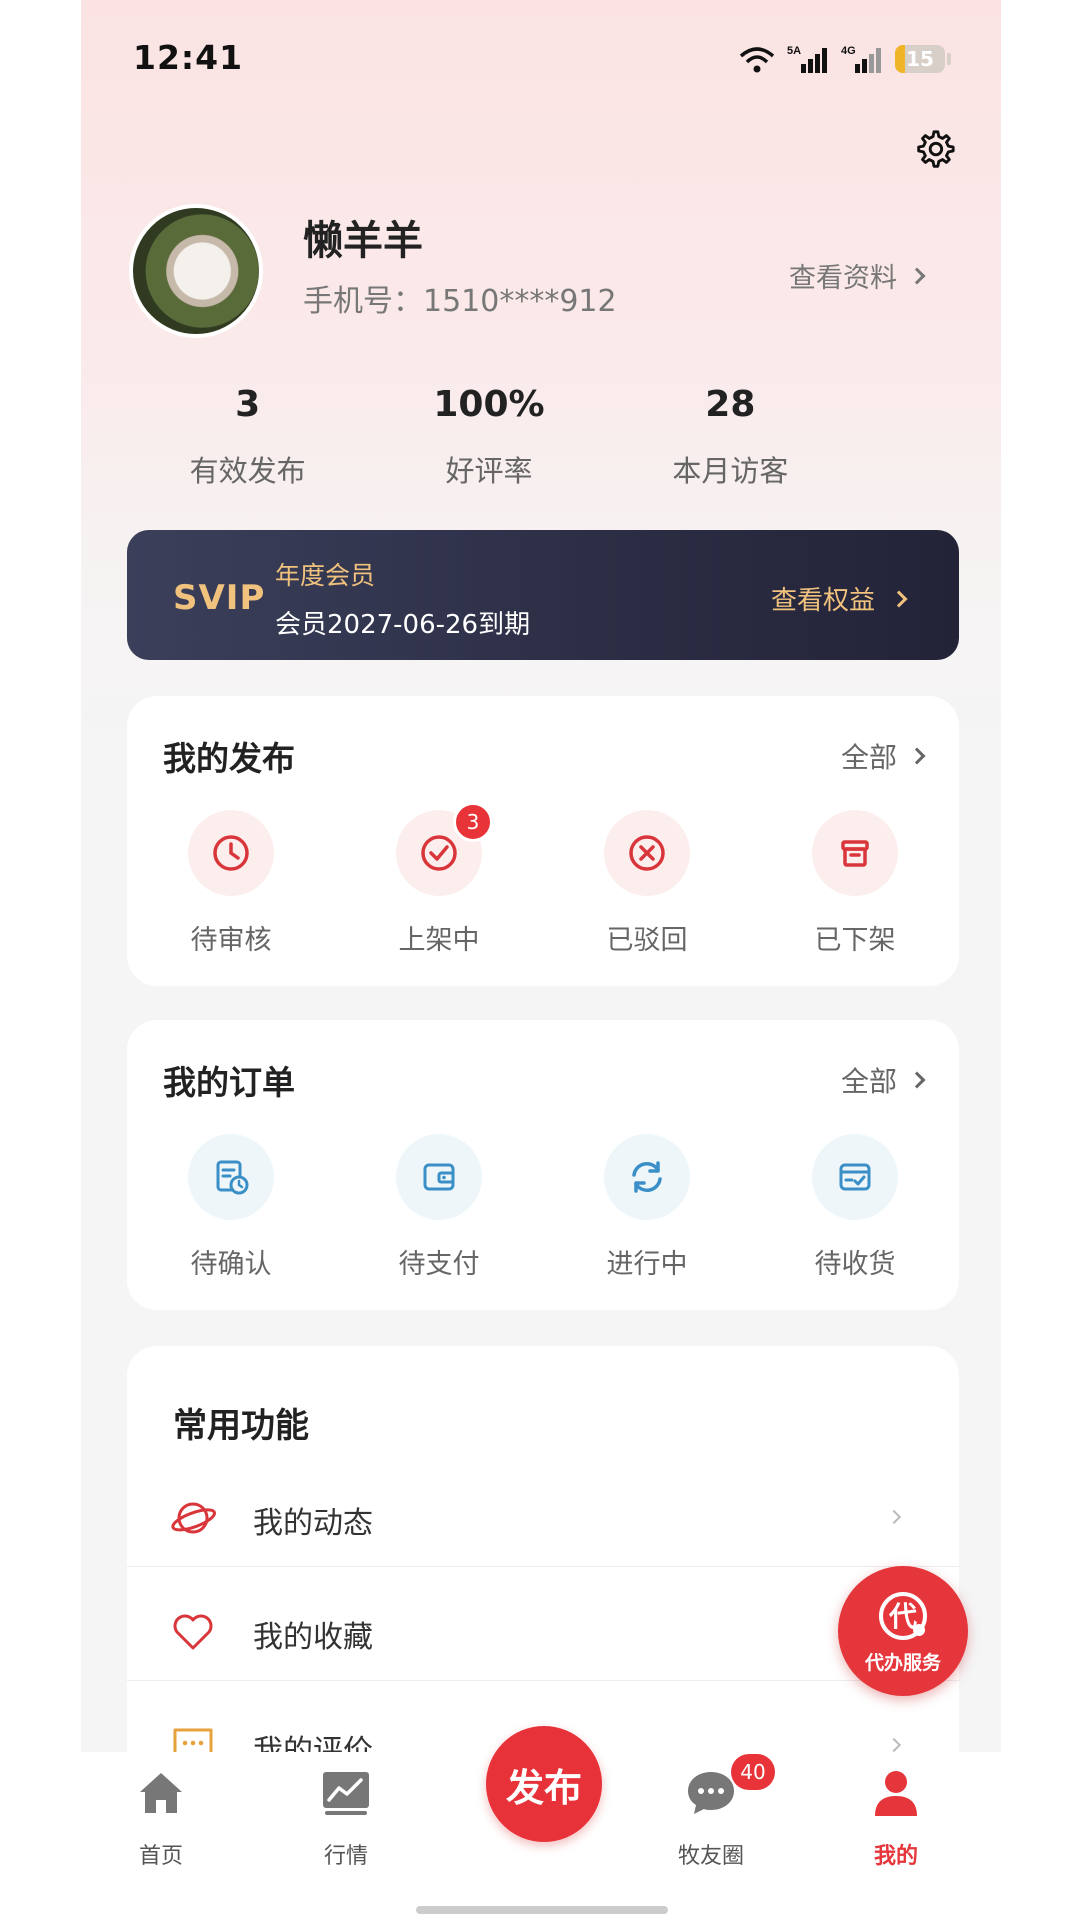 The width and height of the screenshot is (1080, 1920). What do you see at coordinates (730, 404) in the screenshot?
I see `stat-value: 28` at bounding box center [730, 404].